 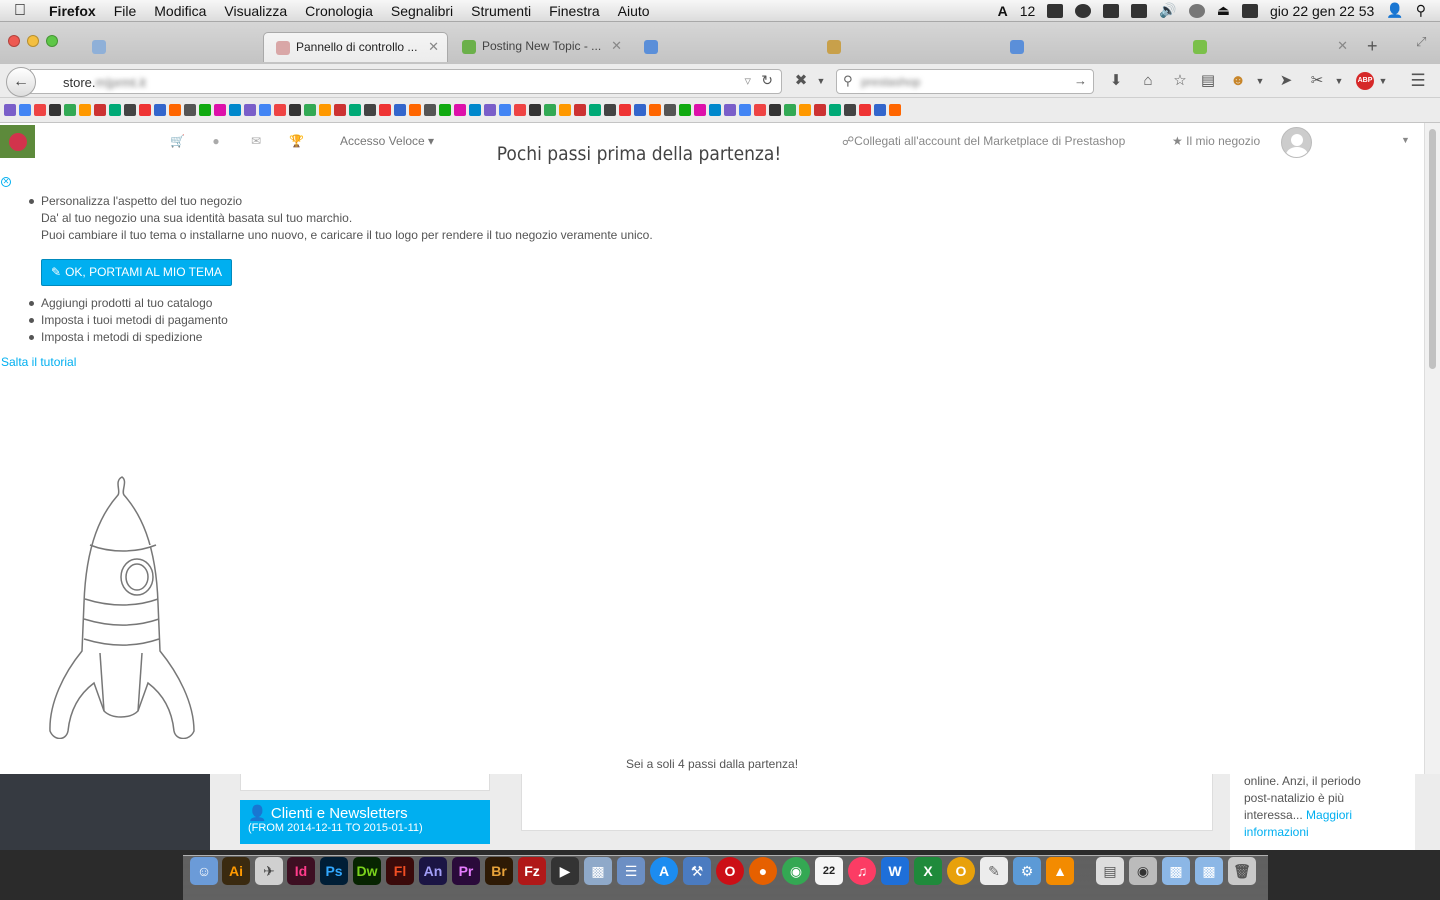 What do you see at coordinates (796, 871) in the screenshot?
I see `chrome-icon: ◉` at bounding box center [796, 871].